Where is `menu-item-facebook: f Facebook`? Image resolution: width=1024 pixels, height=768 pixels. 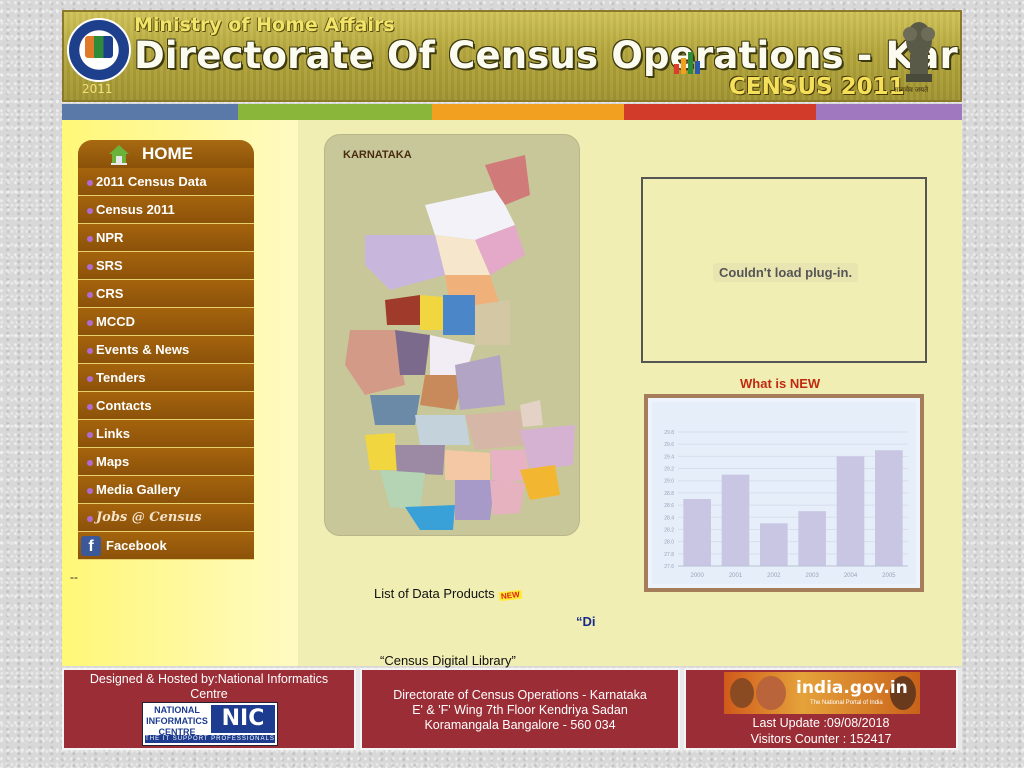
menu-item-facebook: f Facebook is located at coordinates (166, 546).